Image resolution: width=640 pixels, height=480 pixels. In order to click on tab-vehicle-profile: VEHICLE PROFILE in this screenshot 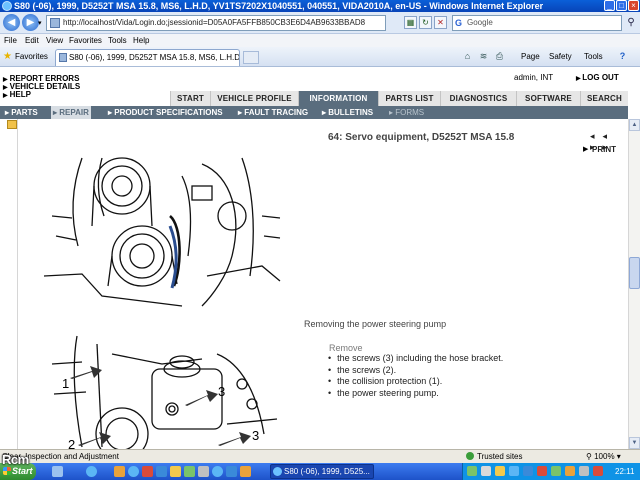, I will do `click(254, 98)`.